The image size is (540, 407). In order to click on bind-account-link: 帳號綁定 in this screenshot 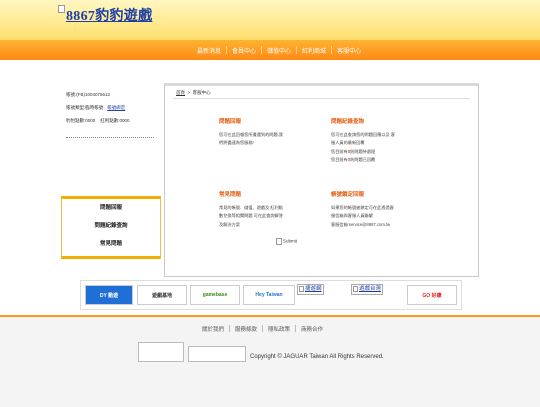, I will do `click(116, 107)`.